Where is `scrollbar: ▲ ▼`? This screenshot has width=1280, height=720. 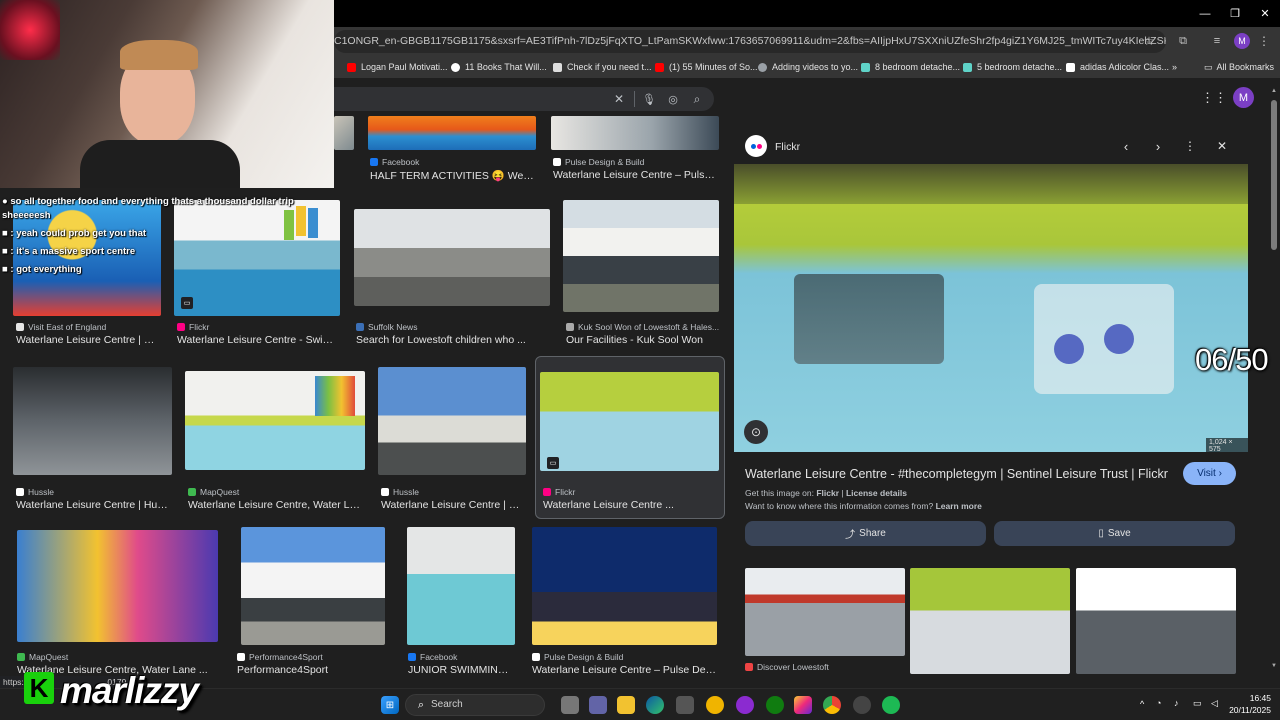
scrollbar: ▲ ▼ is located at coordinates (1274, 383).